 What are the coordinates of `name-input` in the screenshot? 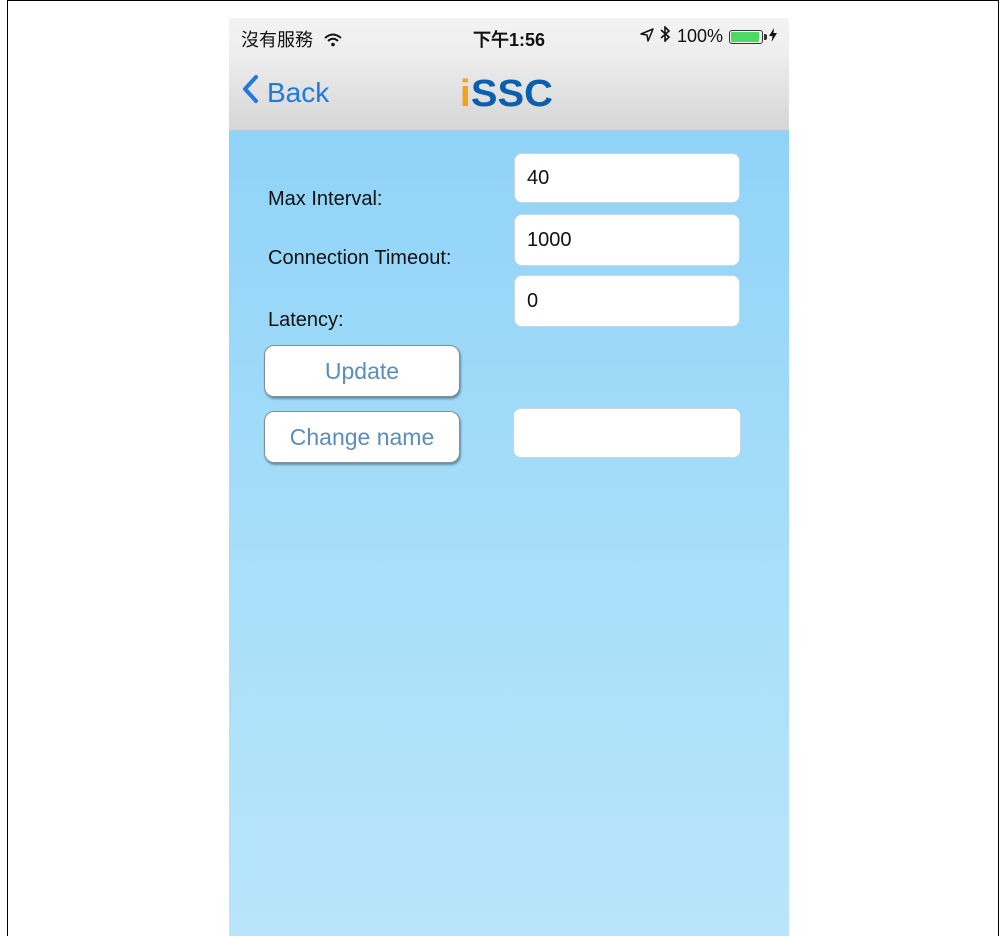 It's located at (627, 433).